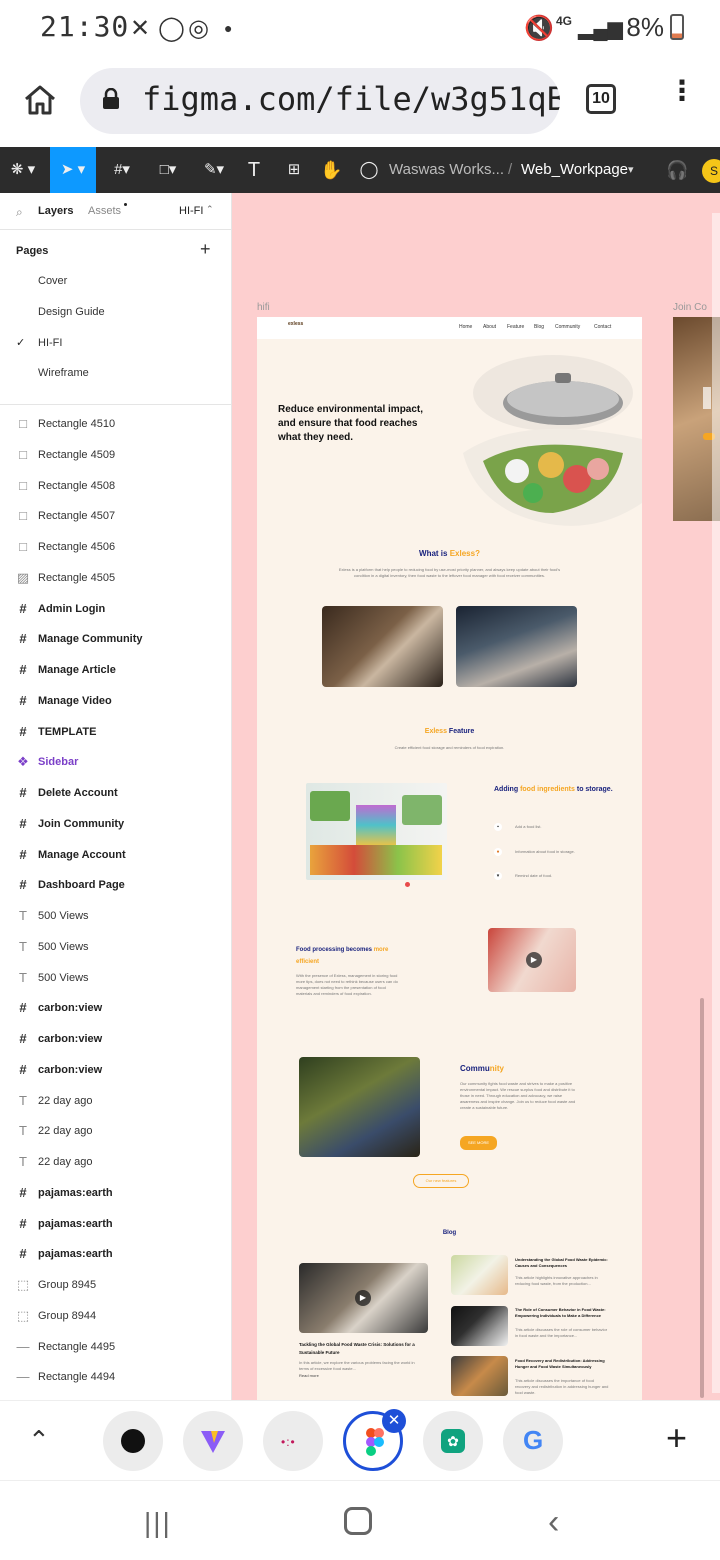 This screenshot has width=720, height=1560. Describe the element at coordinates (63, 373) in the screenshot. I see `page-item-wireframe: Wireframe` at that location.